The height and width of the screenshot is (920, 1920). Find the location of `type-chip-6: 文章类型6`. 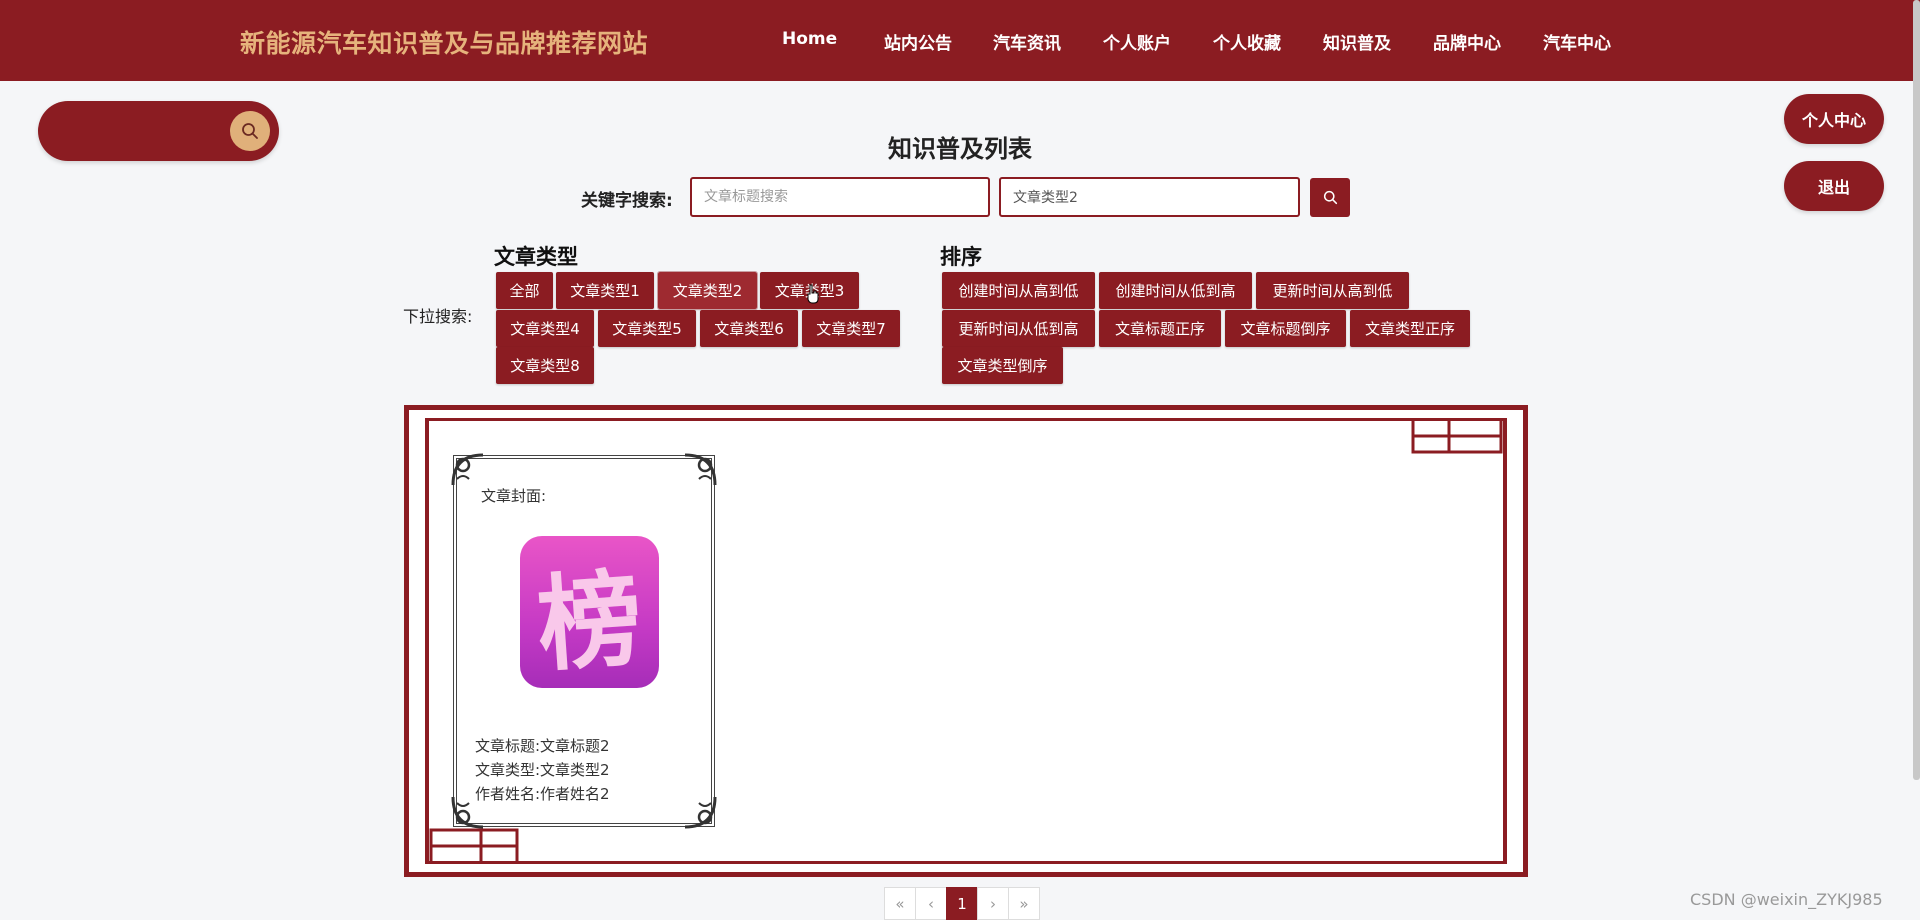

type-chip-6: 文章类型6 is located at coordinates (749, 328).